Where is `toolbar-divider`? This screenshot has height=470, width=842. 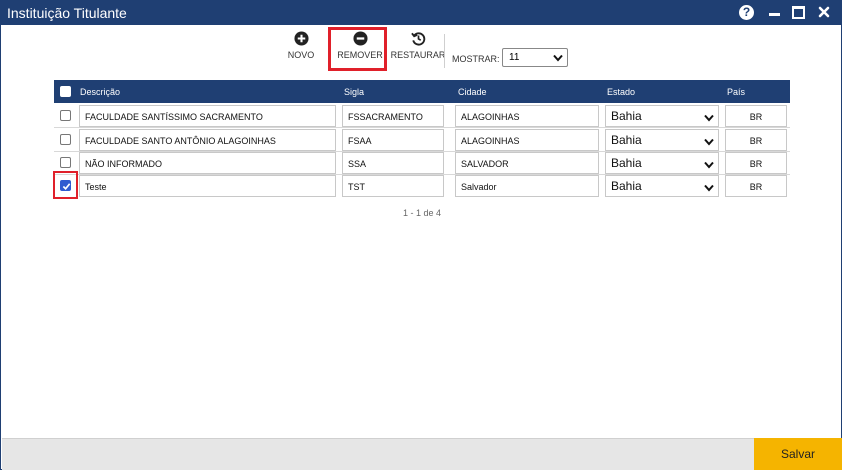
toolbar-divider is located at coordinates (444, 51).